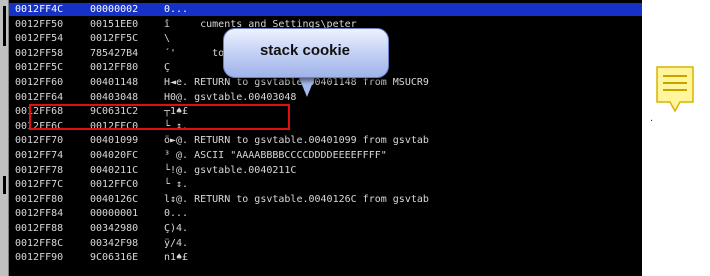 The width and height of the screenshot is (710, 276). What do you see at coordinates (652, 118) in the screenshot?
I see `trailing-mark: .` at bounding box center [652, 118].